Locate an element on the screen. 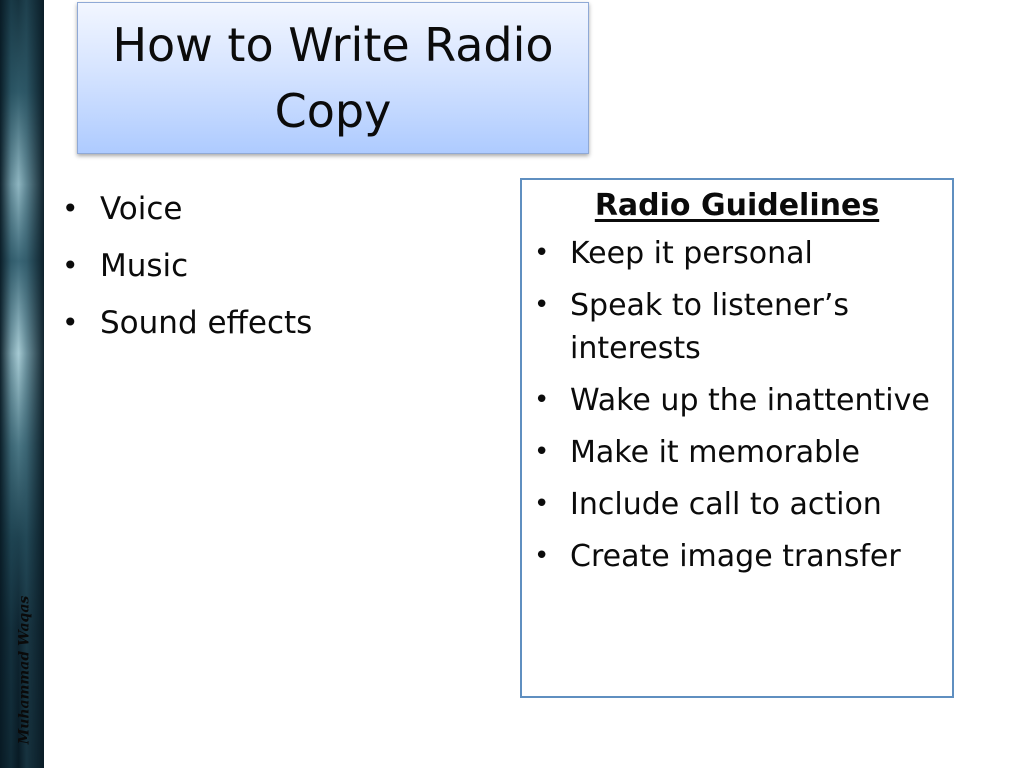 The width and height of the screenshot is (1024, 768). author-credit: Muhammad Waqas is located at coordinates (24, 670).